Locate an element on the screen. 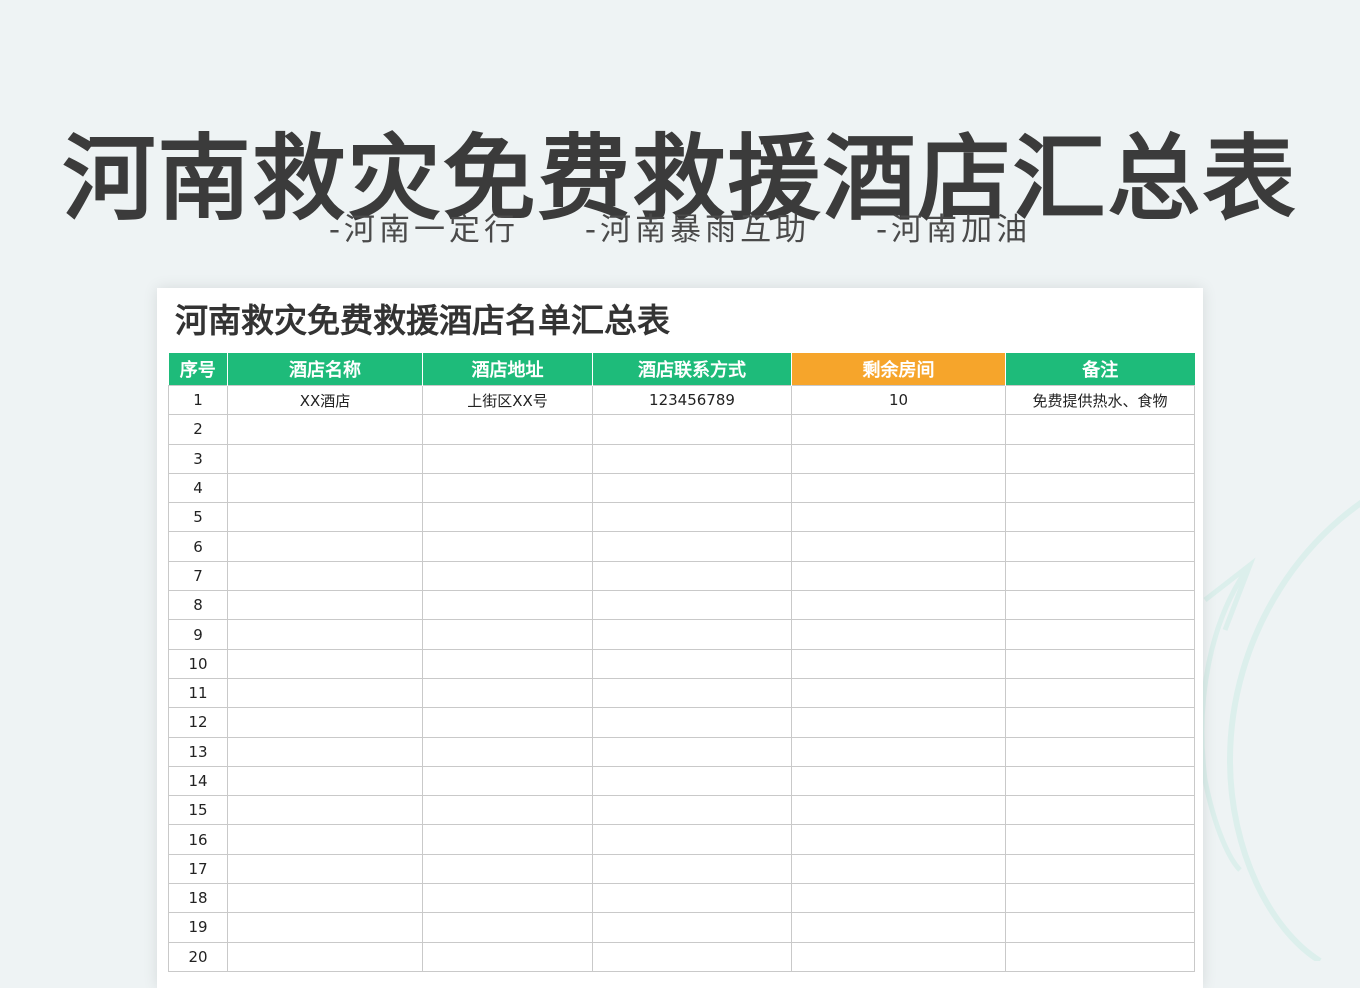 The width and height of the screenshot is (1360, 988). cell-index: 20 is located at coordinates (198, 956).